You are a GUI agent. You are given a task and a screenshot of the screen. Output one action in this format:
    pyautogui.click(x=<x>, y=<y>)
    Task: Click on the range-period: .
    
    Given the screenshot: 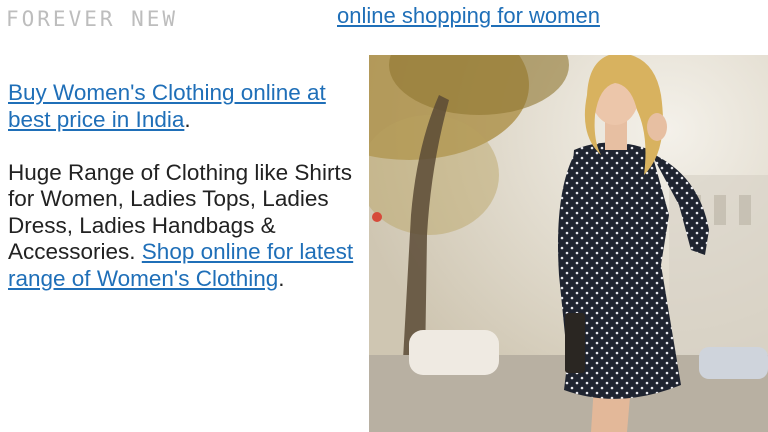 What is the action you would take?
    pyautogui.click(x=281, y=278)
    